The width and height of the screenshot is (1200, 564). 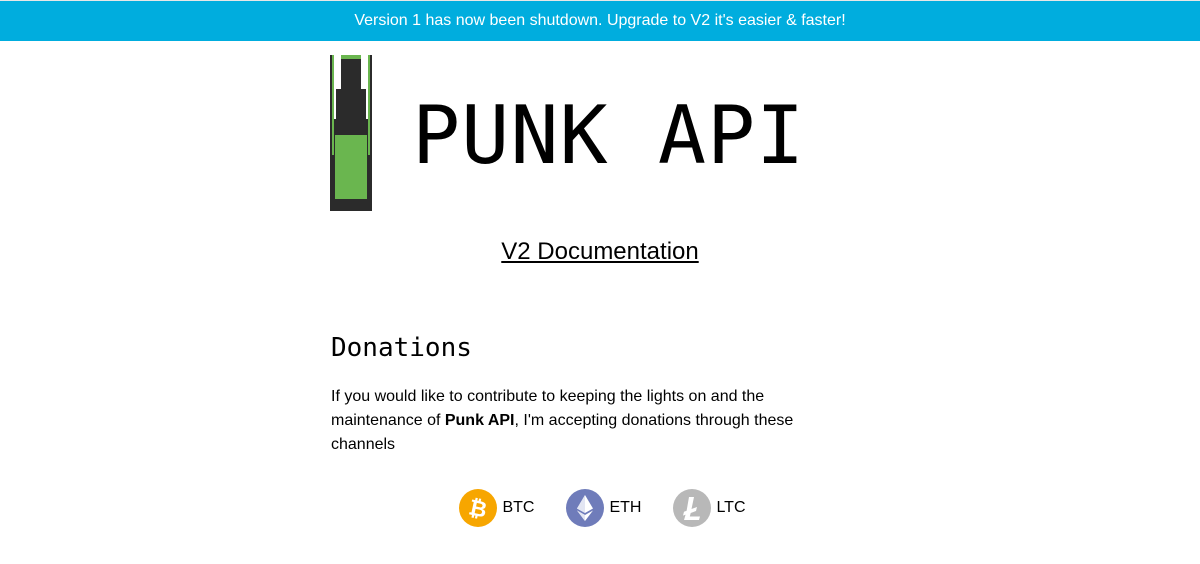 I want to click on ltc-label: LTC, so click(x=731, y=507).